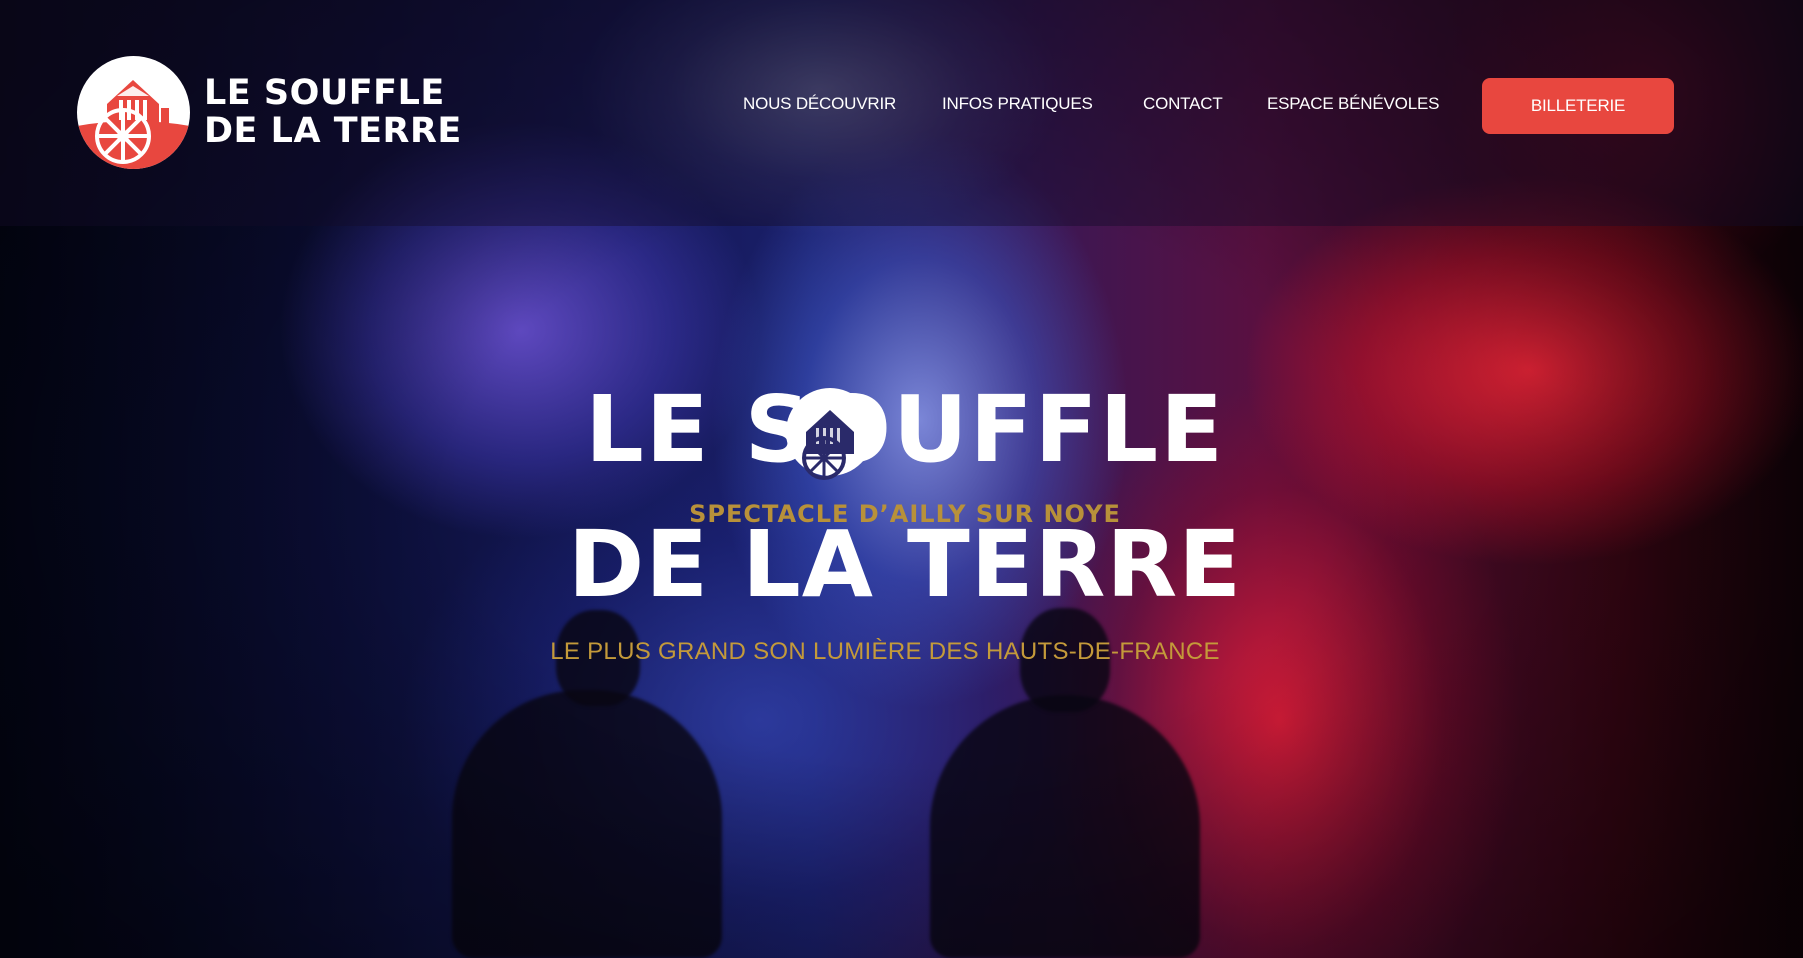  I want to click on logo-text: LE SOUFFLE DE LA TERRE, so click(333, 112).